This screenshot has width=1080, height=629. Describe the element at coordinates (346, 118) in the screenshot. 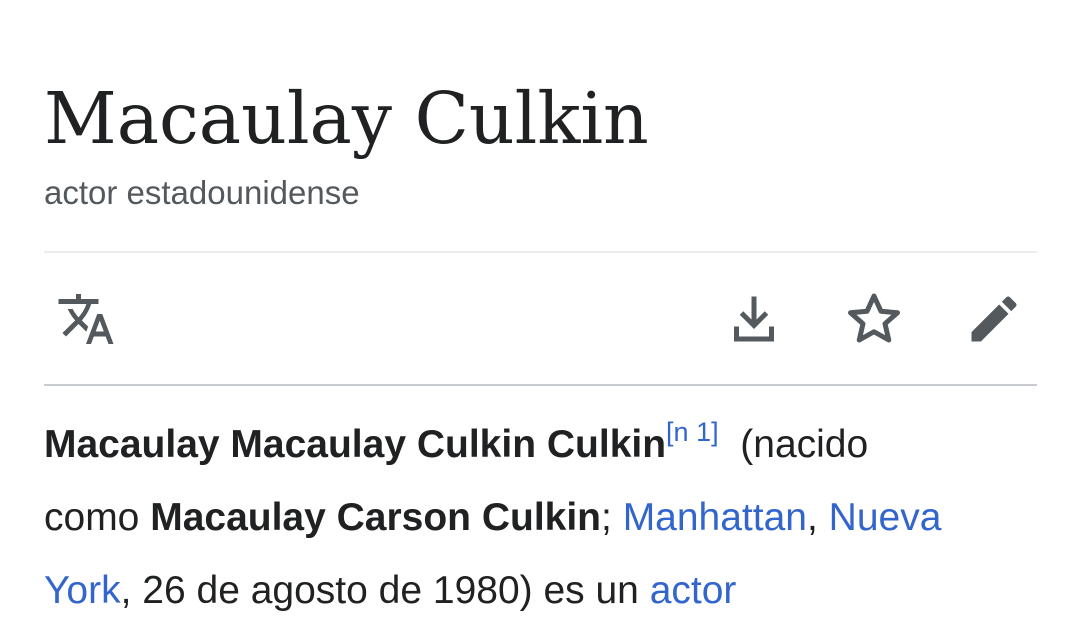

I see `page-title: Macaulay Culkin` at that location.